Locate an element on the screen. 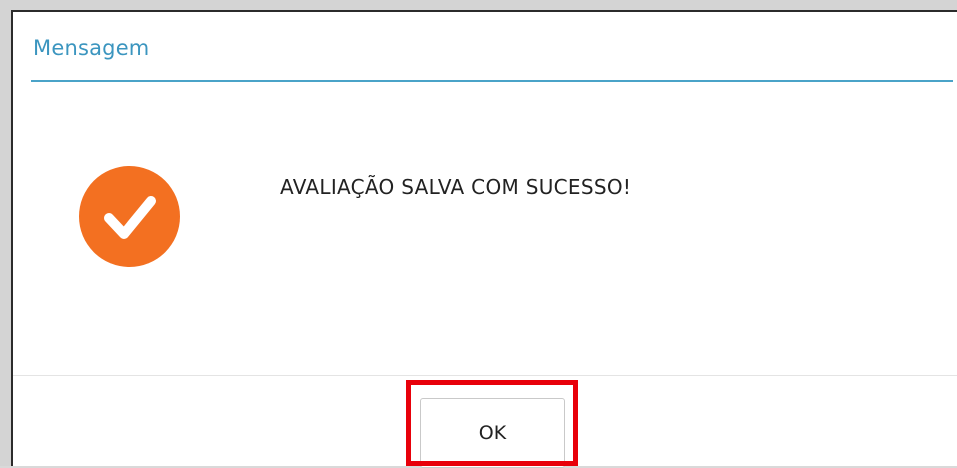  dialog-header: Mensagem is located at coordinates (492, 58).